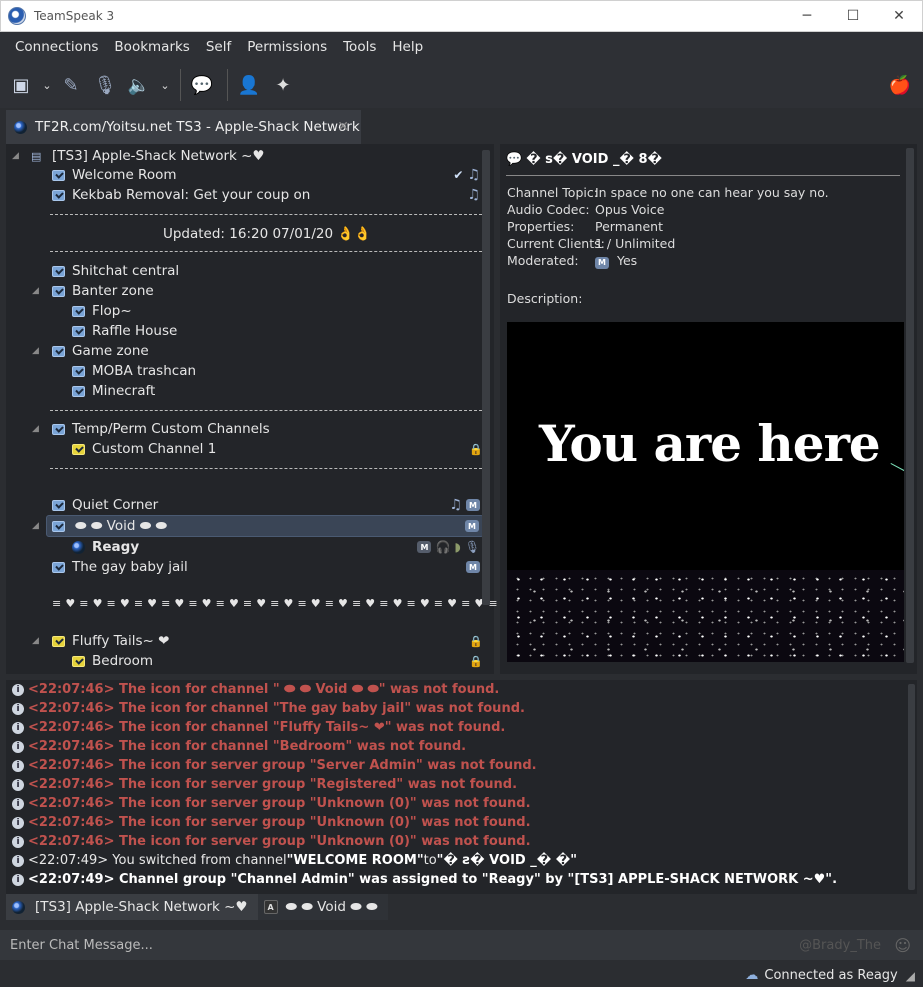 The width and height of the screenshot is (923, 987). What do you see at coordinates (245, 567) in the screenshot?
I see `channel-gay-baby-jail: The gay baby jail M` at bounding box center [245, 567].